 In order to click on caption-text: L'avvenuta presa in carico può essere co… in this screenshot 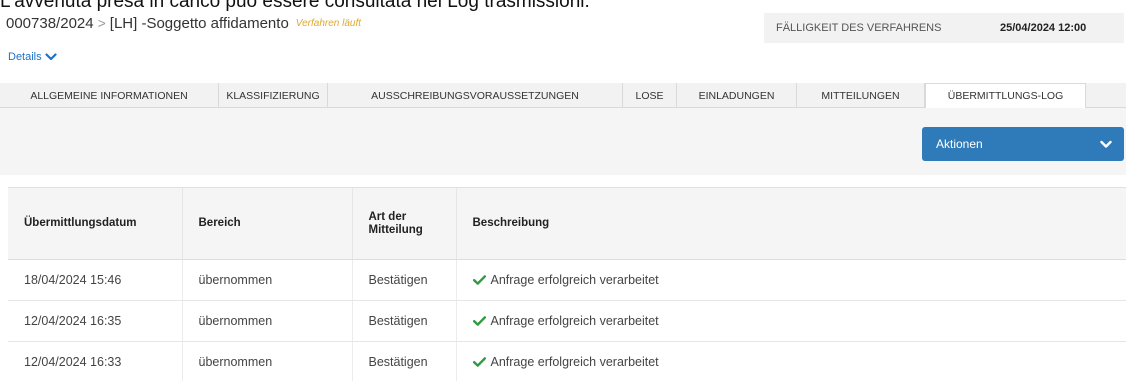, I will do `click(295, 6)`.